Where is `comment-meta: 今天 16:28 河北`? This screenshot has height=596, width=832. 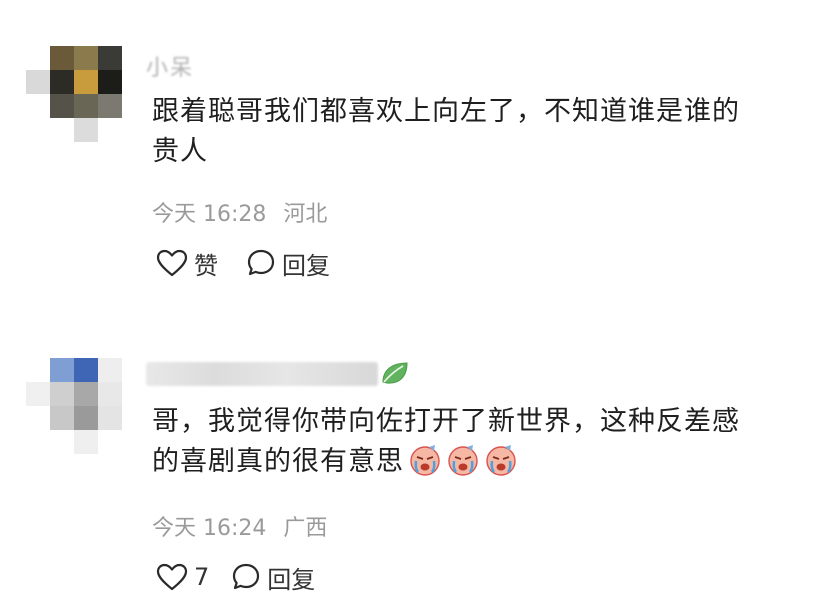 comment-meta: 今天 16:28 河北 is located at coordinates (244, 212).